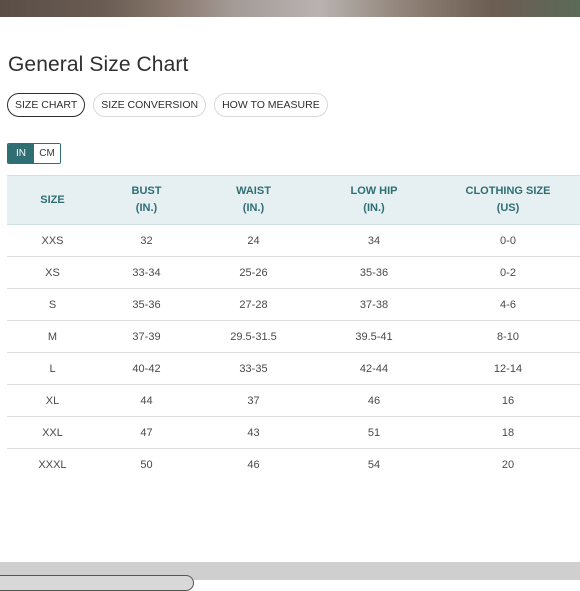 This screenshot has height=591, width=580. Describe the element at coordinates (508, 368) in the screenshot. I see `cell-clothing-size: 12-14` at that location.